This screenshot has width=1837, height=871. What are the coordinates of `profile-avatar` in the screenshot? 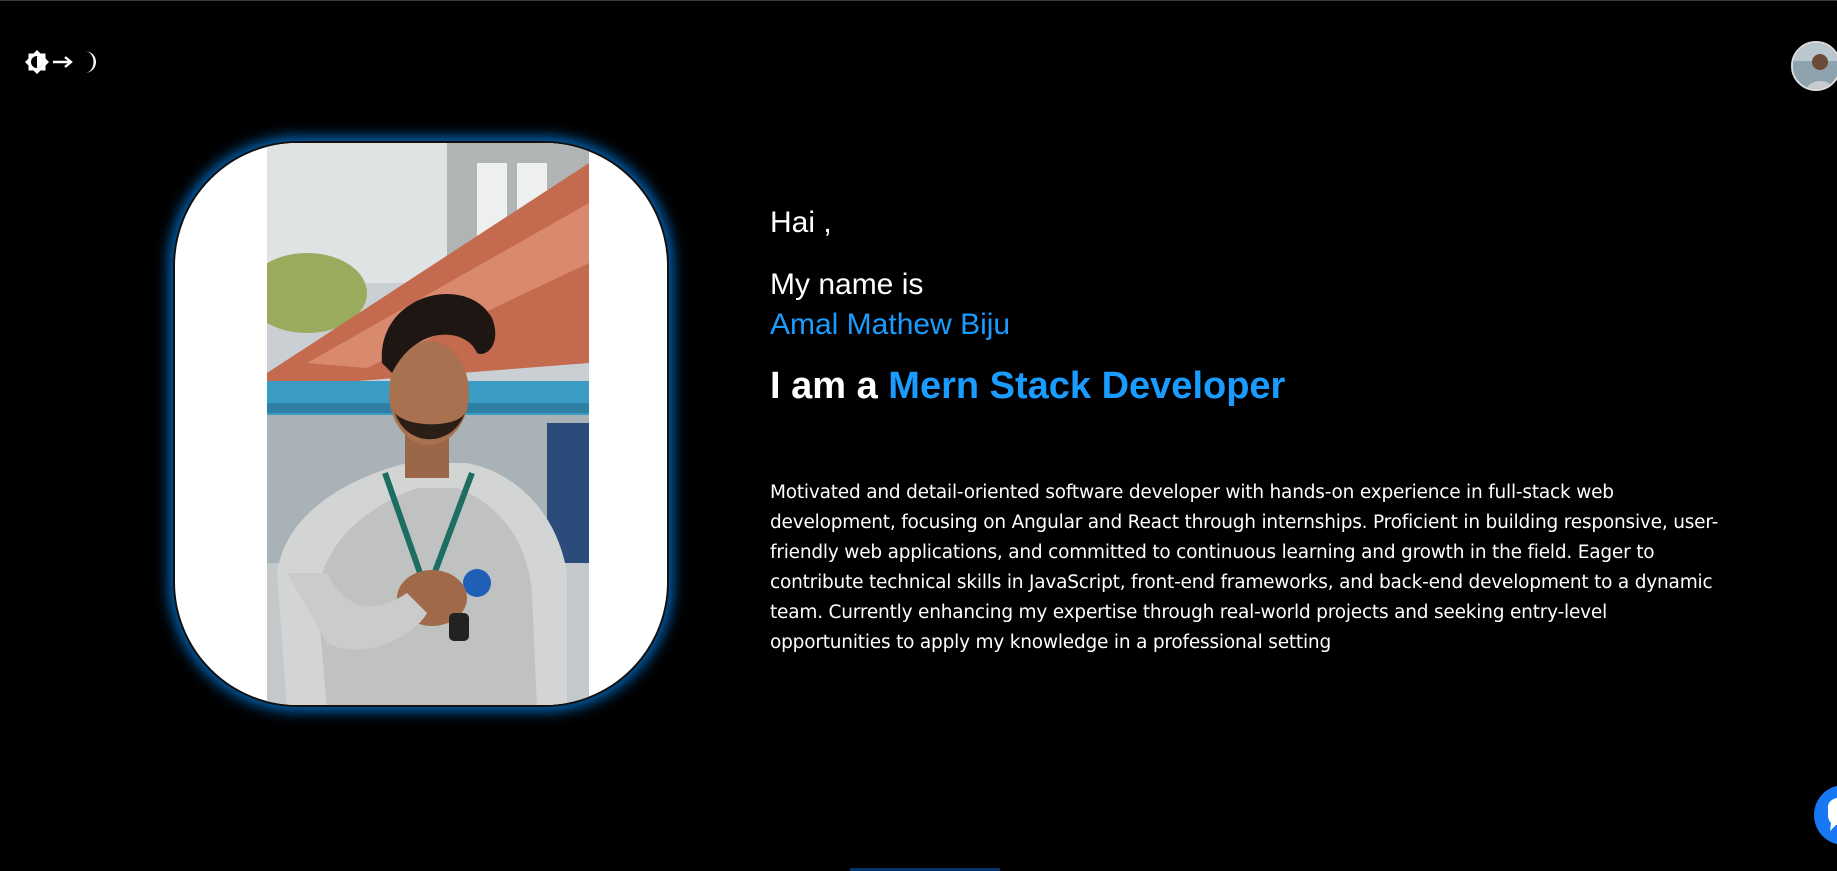 It's located at (1814, 66).